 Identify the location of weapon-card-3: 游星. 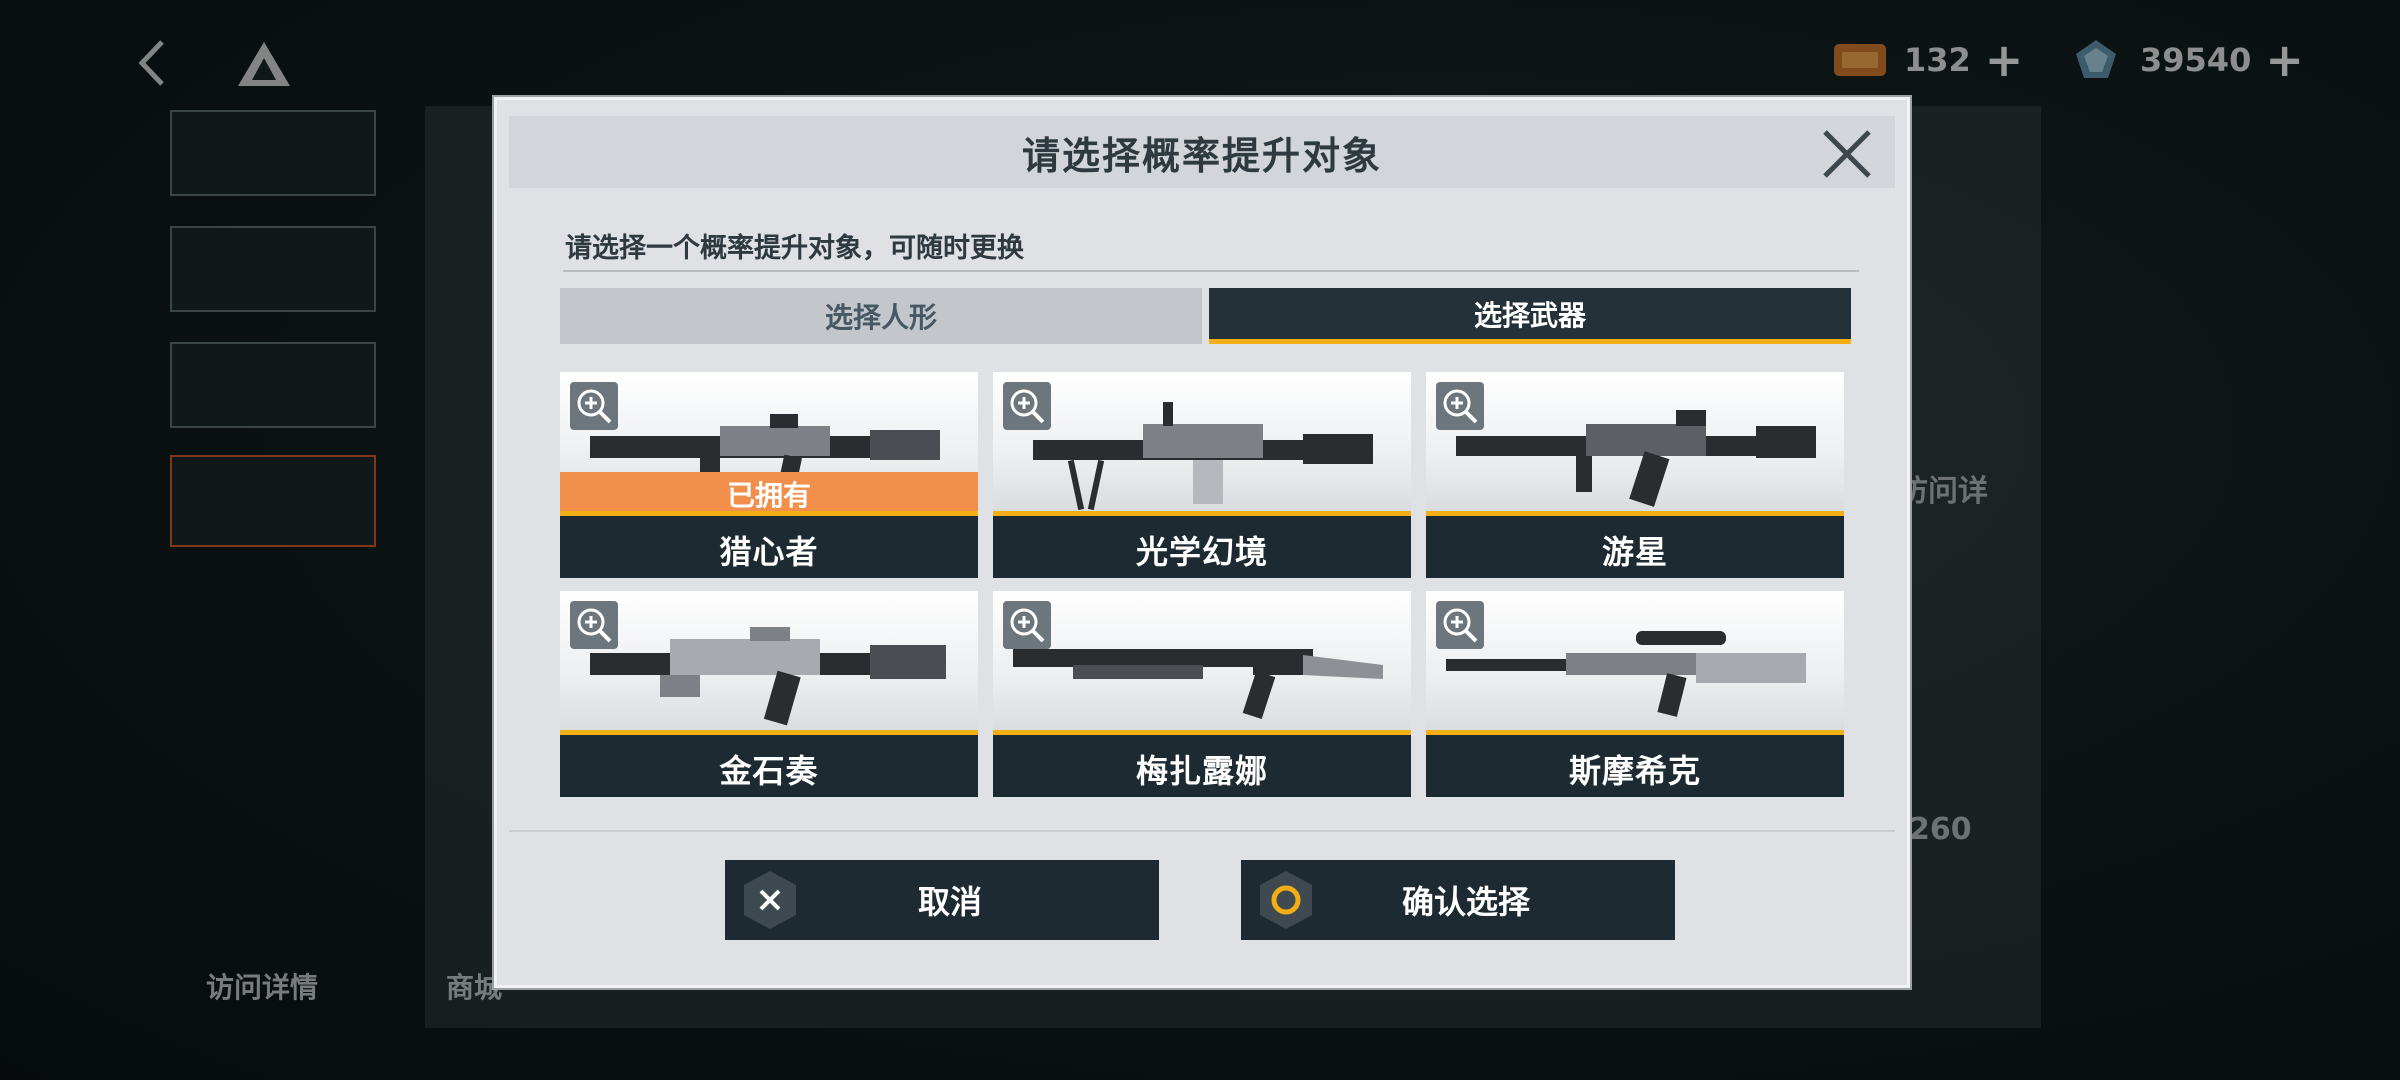
(1635, 475).